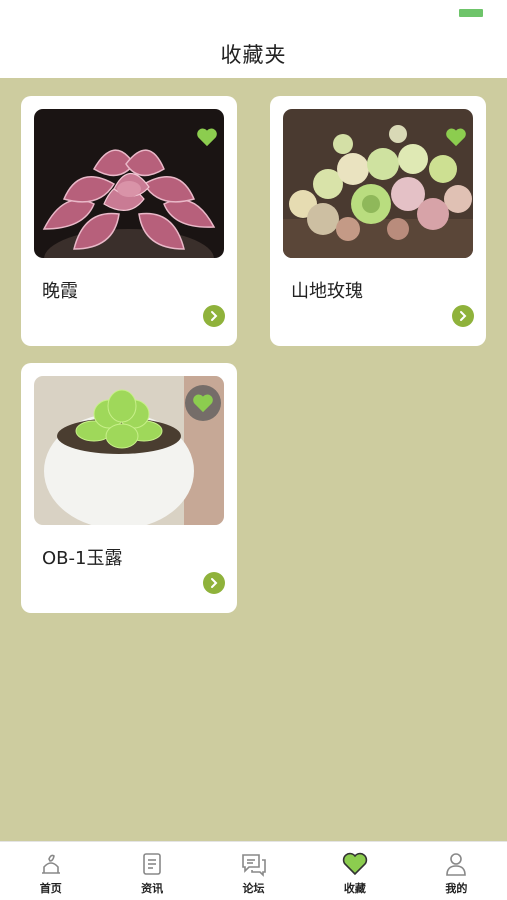 This screenshot has height=900, width=507. Describe the element at coordinates (471, 13) in the screenshot. I see `battery-icon` at that location.